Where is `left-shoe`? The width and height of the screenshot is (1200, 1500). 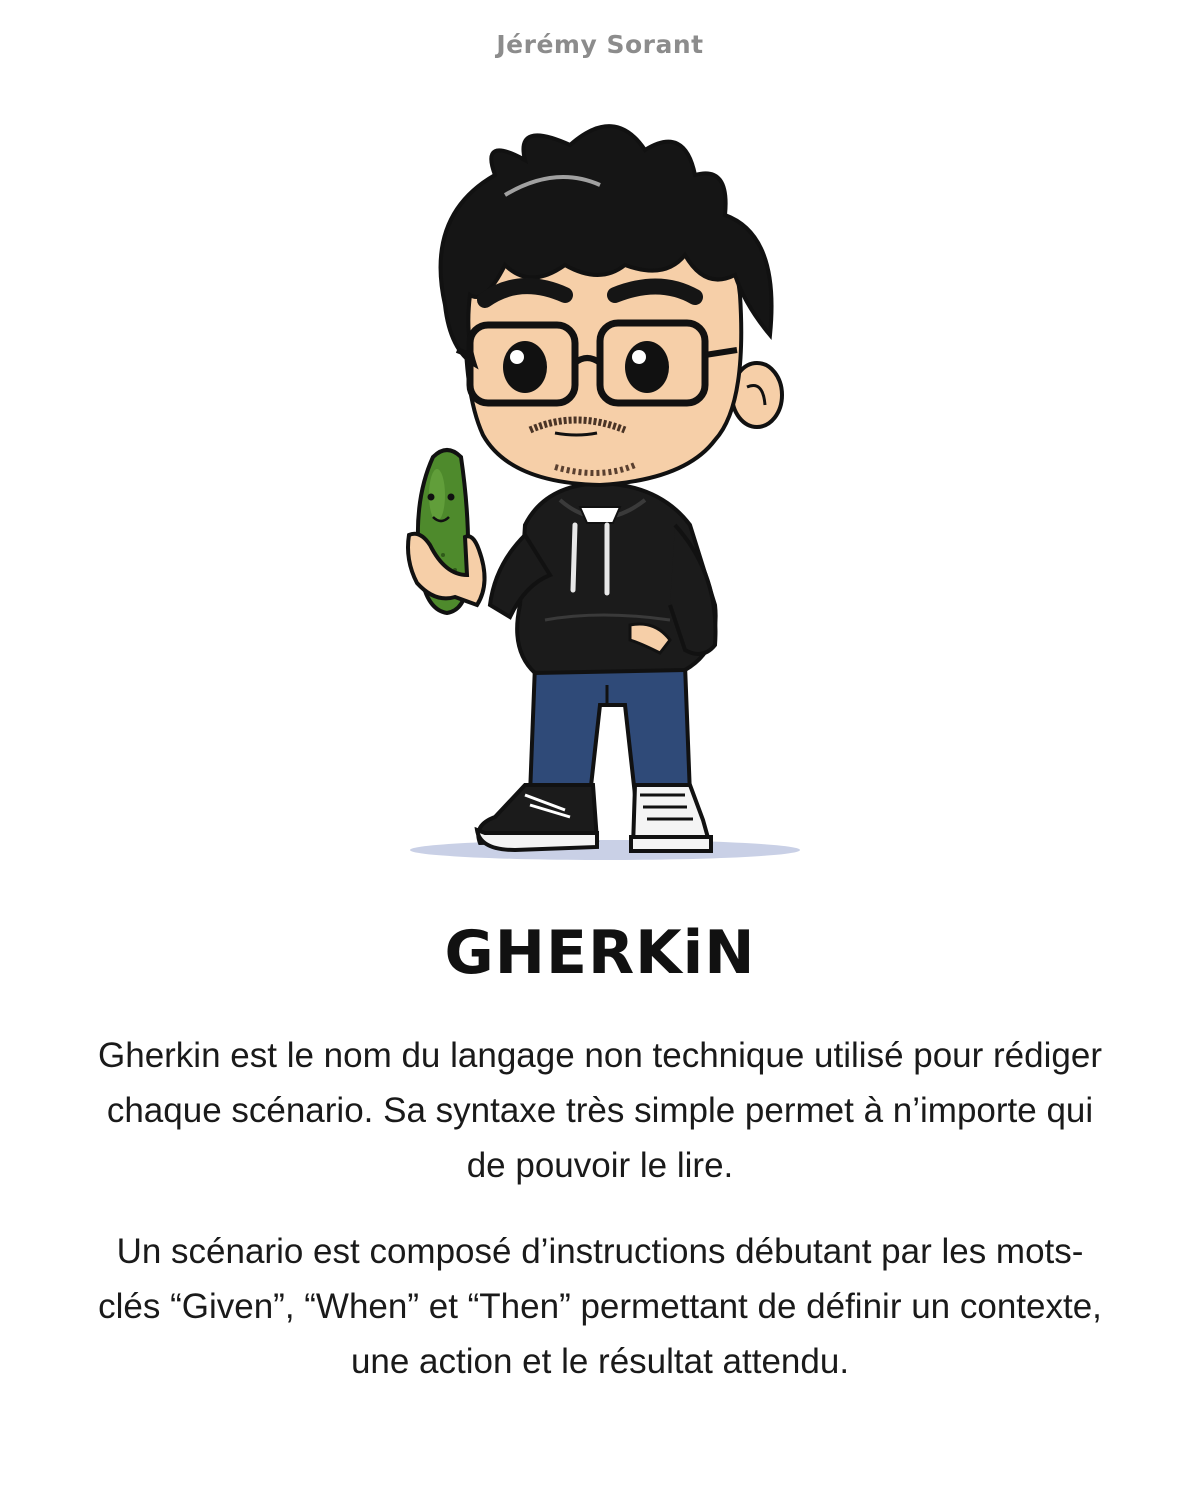 left-shoe is located at coordinates (537, 818).